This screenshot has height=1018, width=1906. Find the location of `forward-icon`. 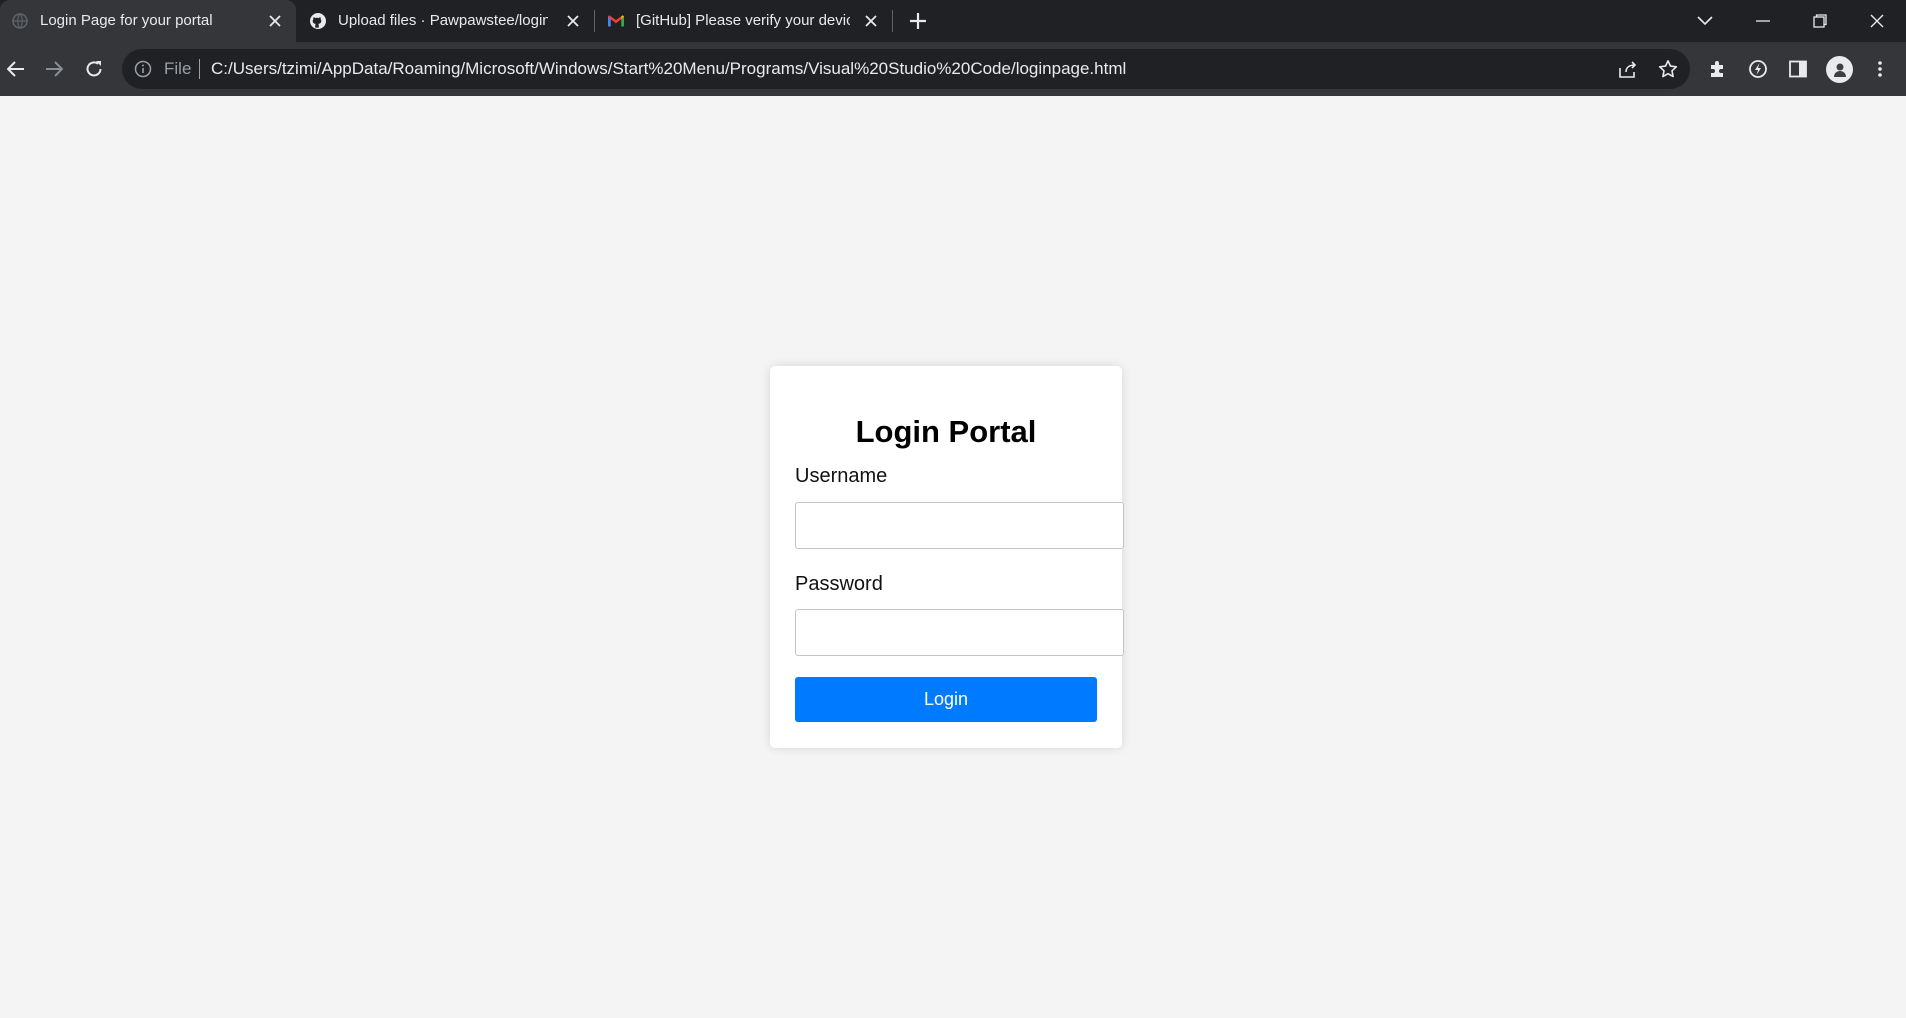

forward-icon is located at coordinates (54, 69).